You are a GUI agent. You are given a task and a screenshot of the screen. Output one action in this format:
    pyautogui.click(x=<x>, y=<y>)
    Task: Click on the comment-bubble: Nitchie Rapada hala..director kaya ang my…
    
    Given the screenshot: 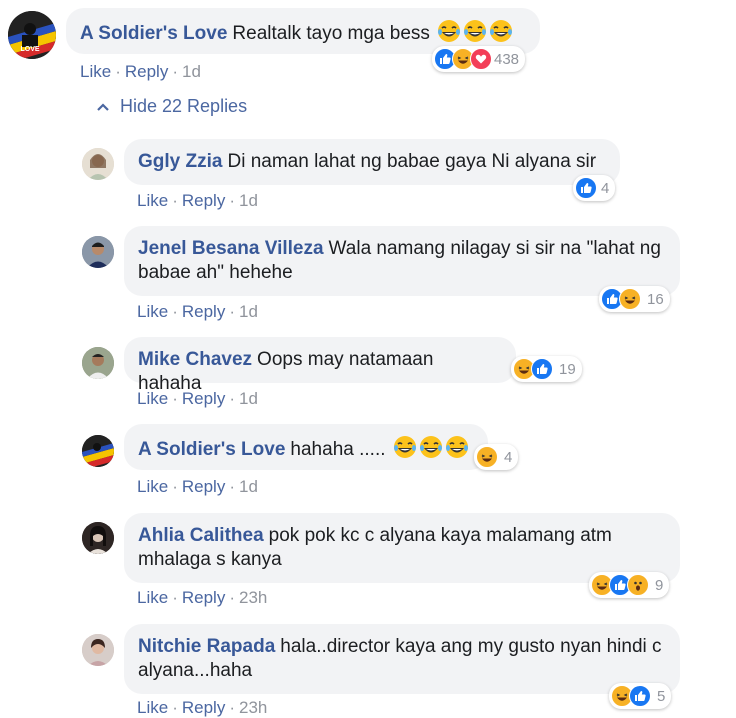 What is the action you would take?
    pyautogui.click(x=402, y=659)
    